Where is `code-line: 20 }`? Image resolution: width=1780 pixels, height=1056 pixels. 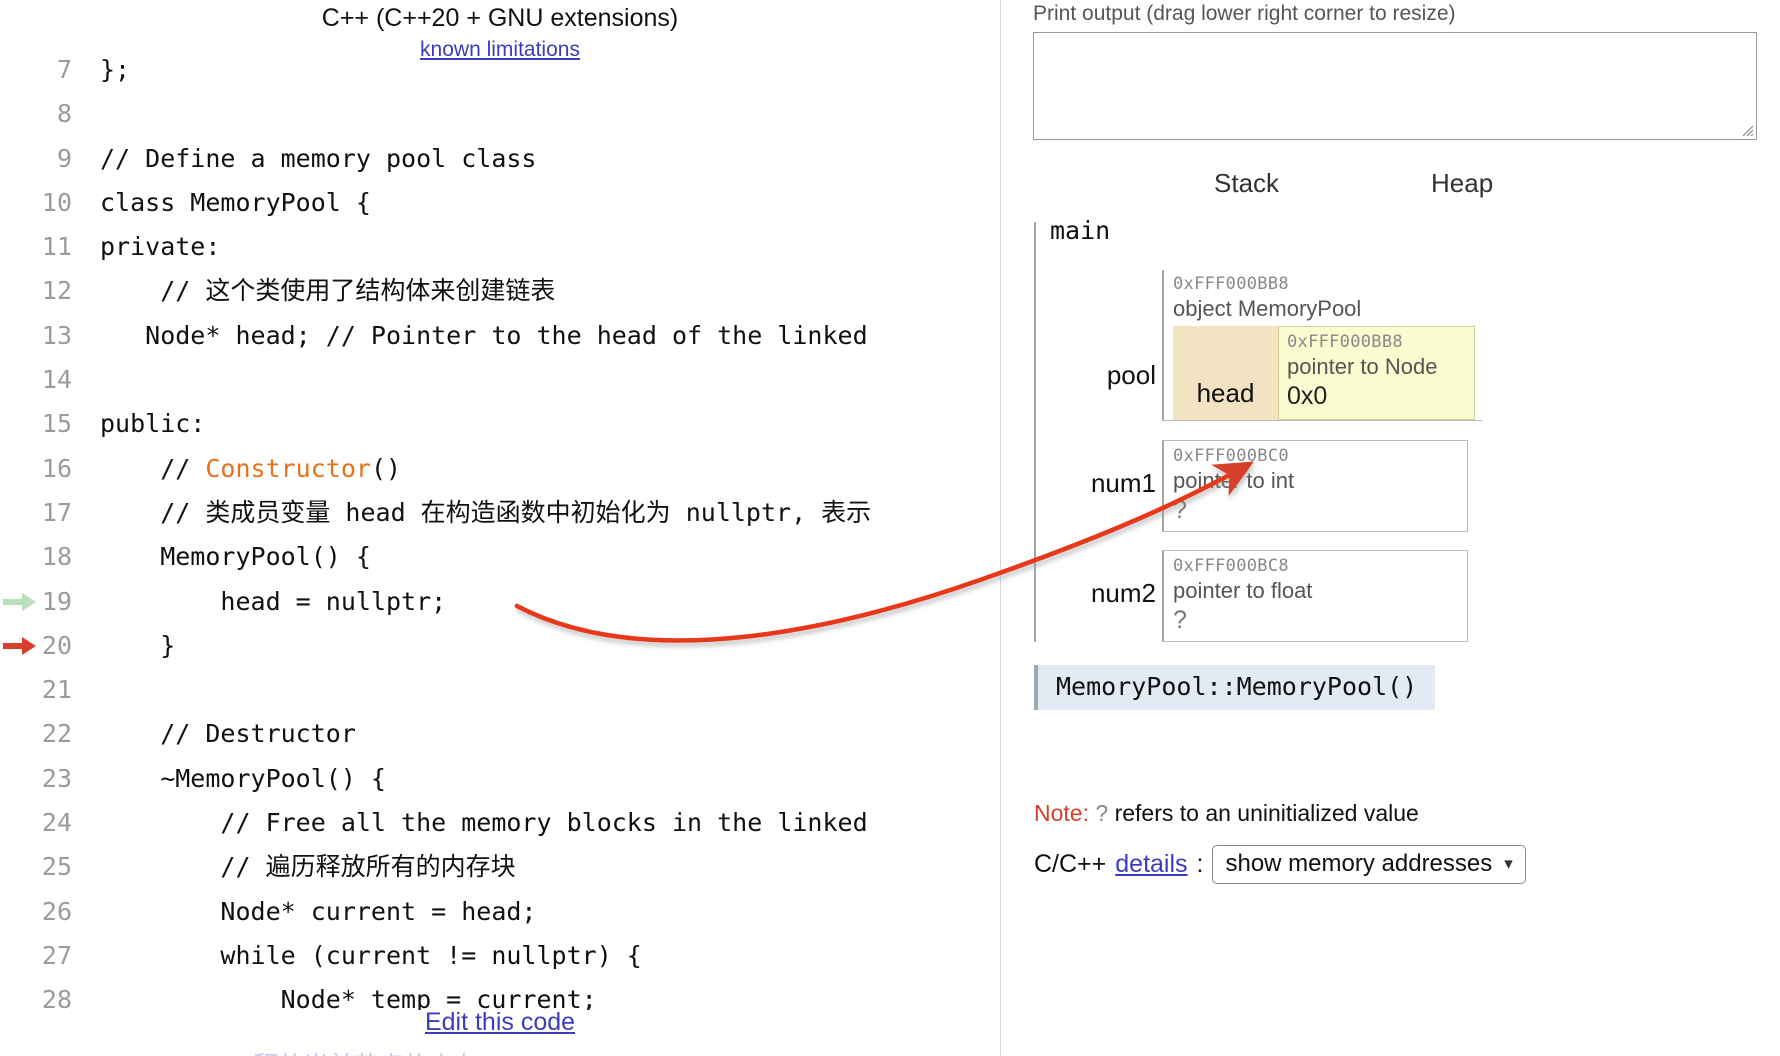 code-line: 20 } is located at coordinates (500, 646).